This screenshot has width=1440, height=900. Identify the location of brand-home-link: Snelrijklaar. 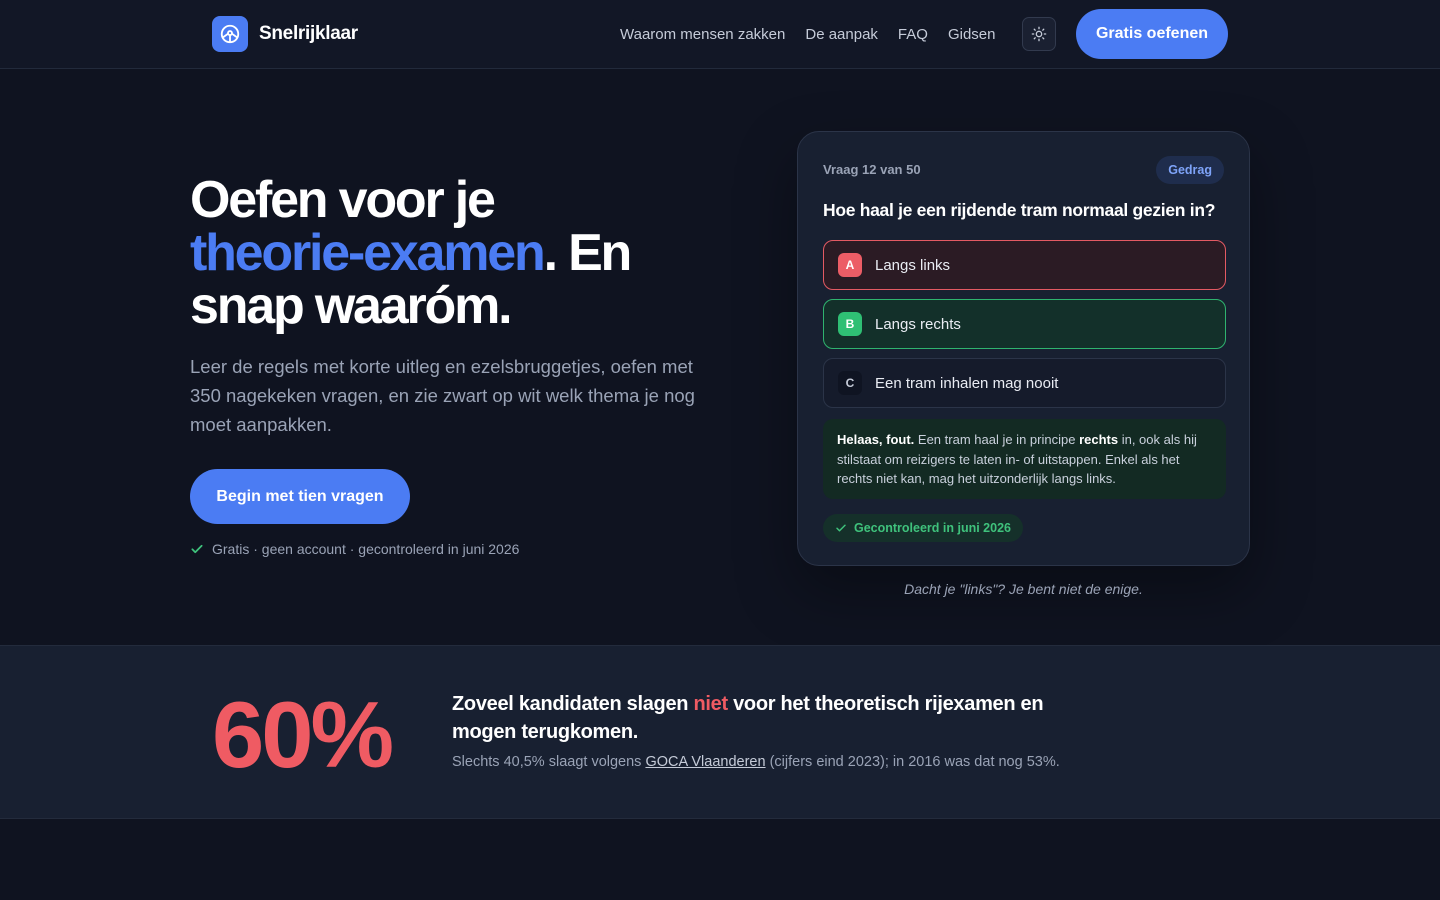
(285, 34).